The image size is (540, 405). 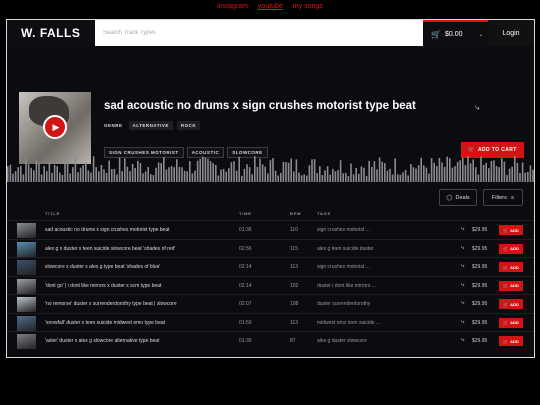 I want to click on cart-button: 🛒 $0.00 ⌄, so click(x=455, y=33).